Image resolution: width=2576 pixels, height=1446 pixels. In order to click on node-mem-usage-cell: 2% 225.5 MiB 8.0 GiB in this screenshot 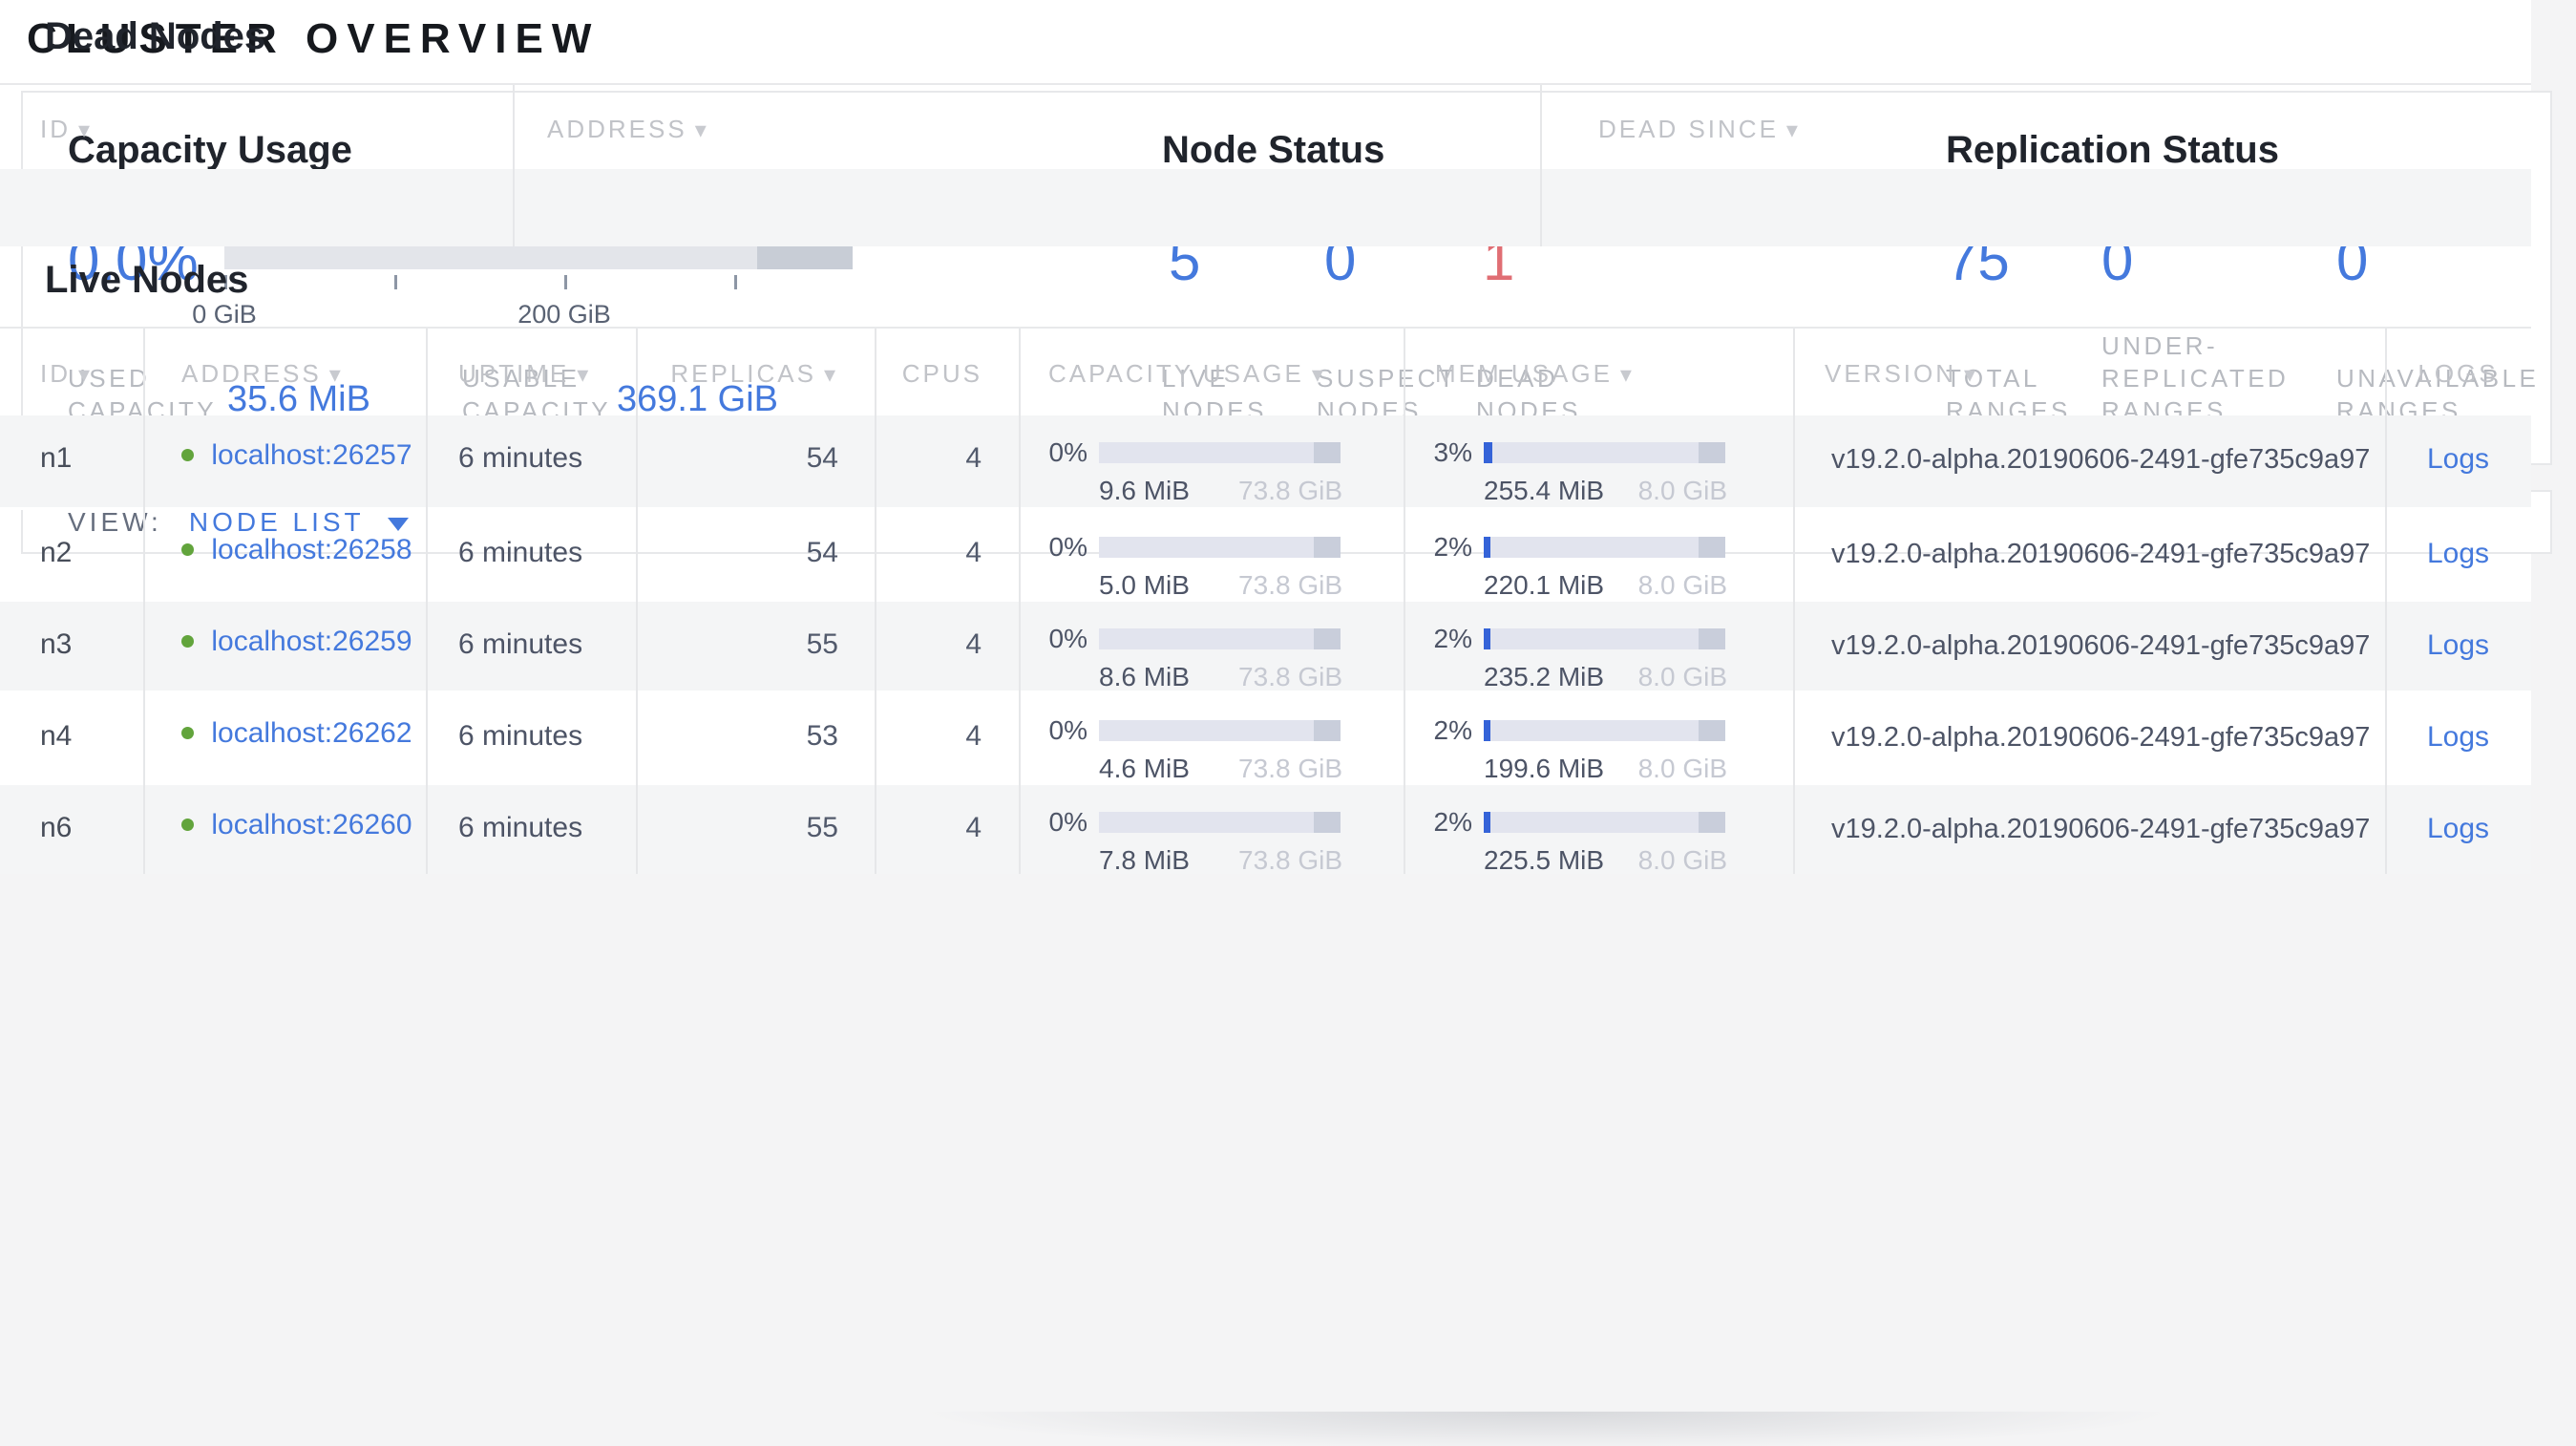, I will do `click(1598, 829)`.